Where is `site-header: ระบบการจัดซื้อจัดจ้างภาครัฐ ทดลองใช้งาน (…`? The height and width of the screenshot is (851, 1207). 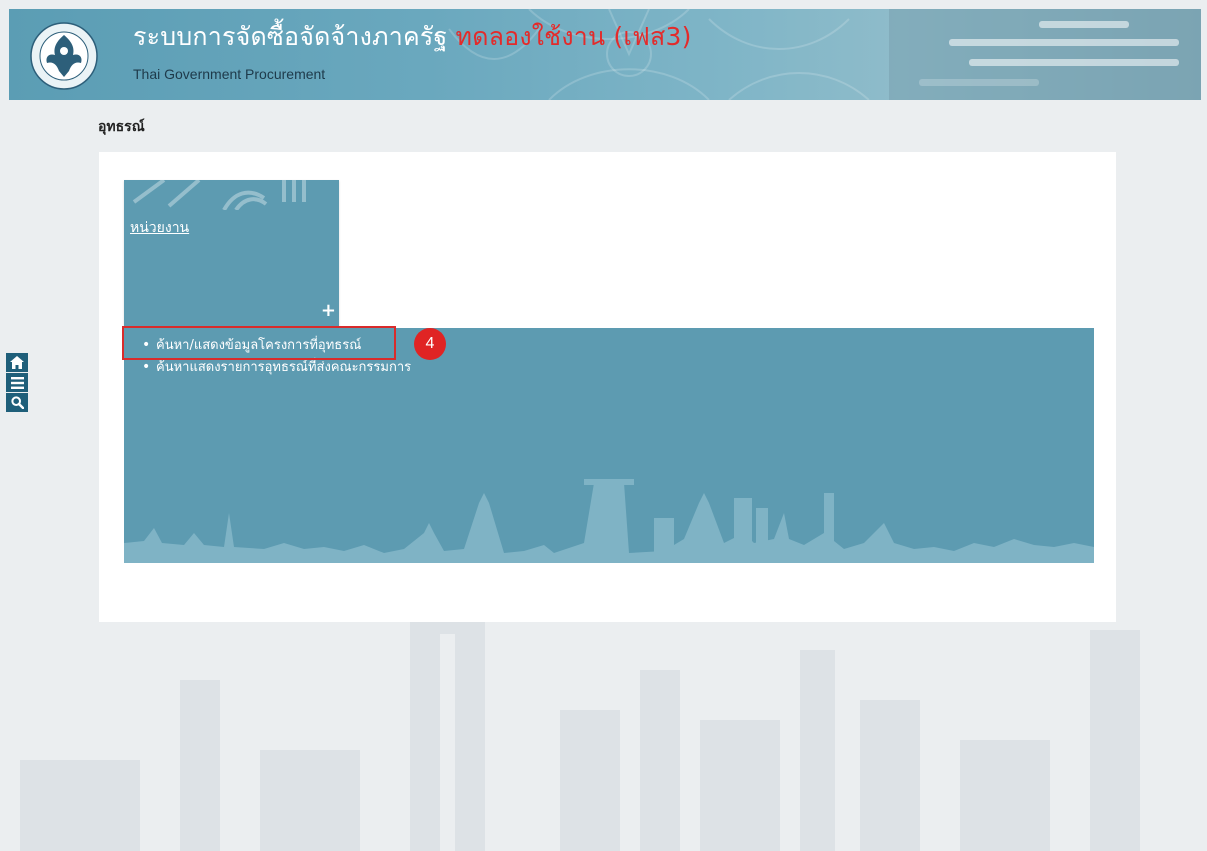
site-header: ระบบการจัดซื้อจัดจ้างภาครัฐ ทดลองใช้งาน (… is located at coordinates (605, 54).